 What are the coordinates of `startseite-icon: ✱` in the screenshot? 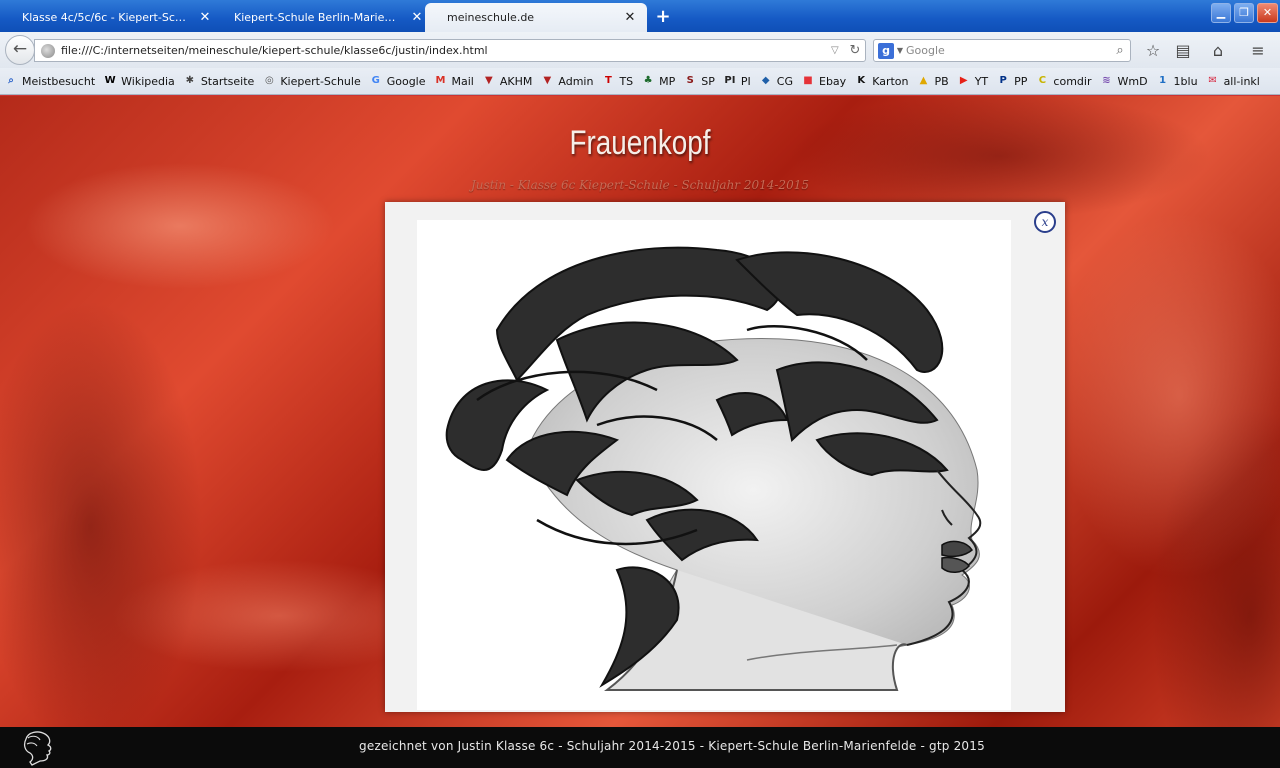 It's located at (189, 80).